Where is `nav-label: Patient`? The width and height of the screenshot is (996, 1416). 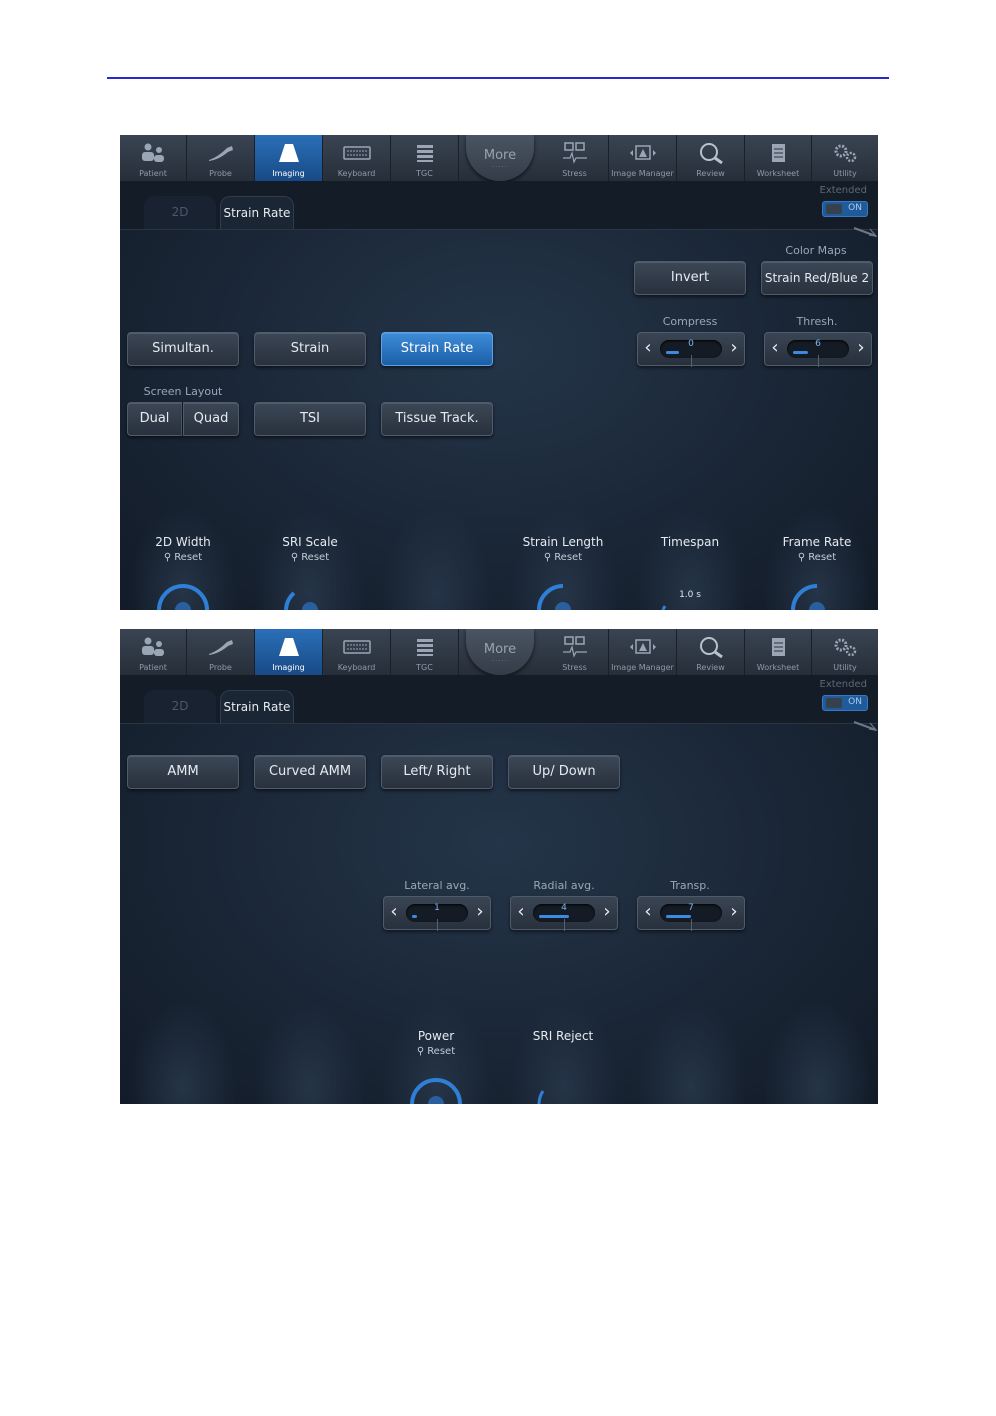 nav-label: Patient is located at coordinates (153, 173).